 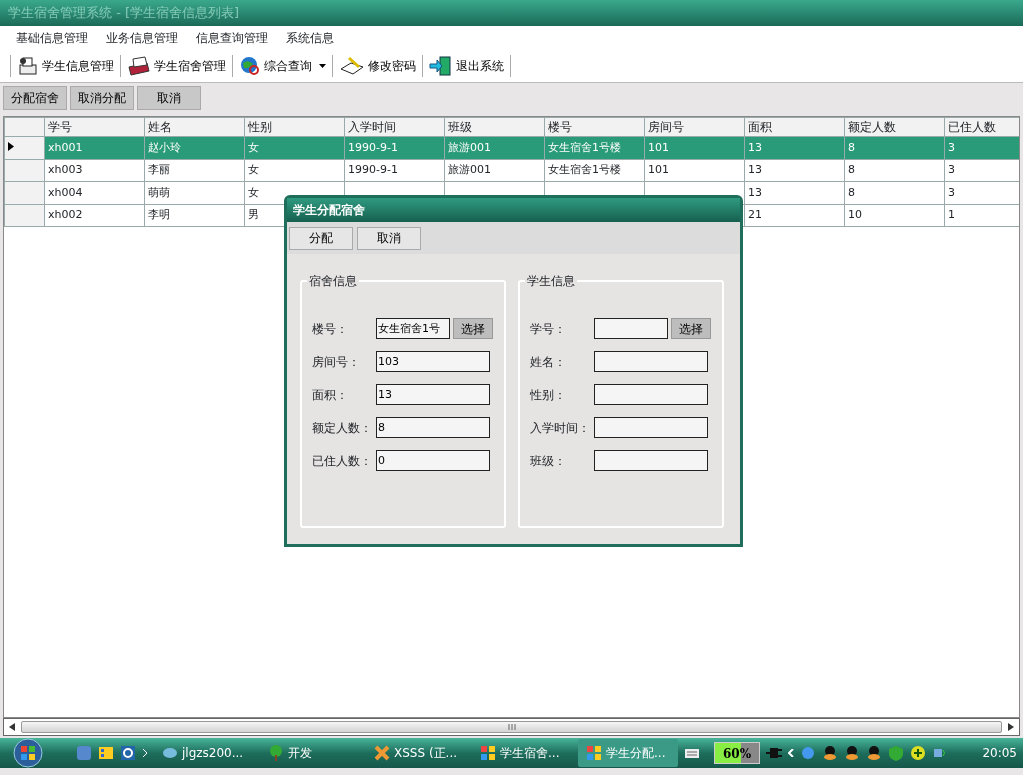 What do you see at coordinates (52, 38) in the screenshot?
I see `menu-item: 基础信息管理` at bounding box center [52, 38].